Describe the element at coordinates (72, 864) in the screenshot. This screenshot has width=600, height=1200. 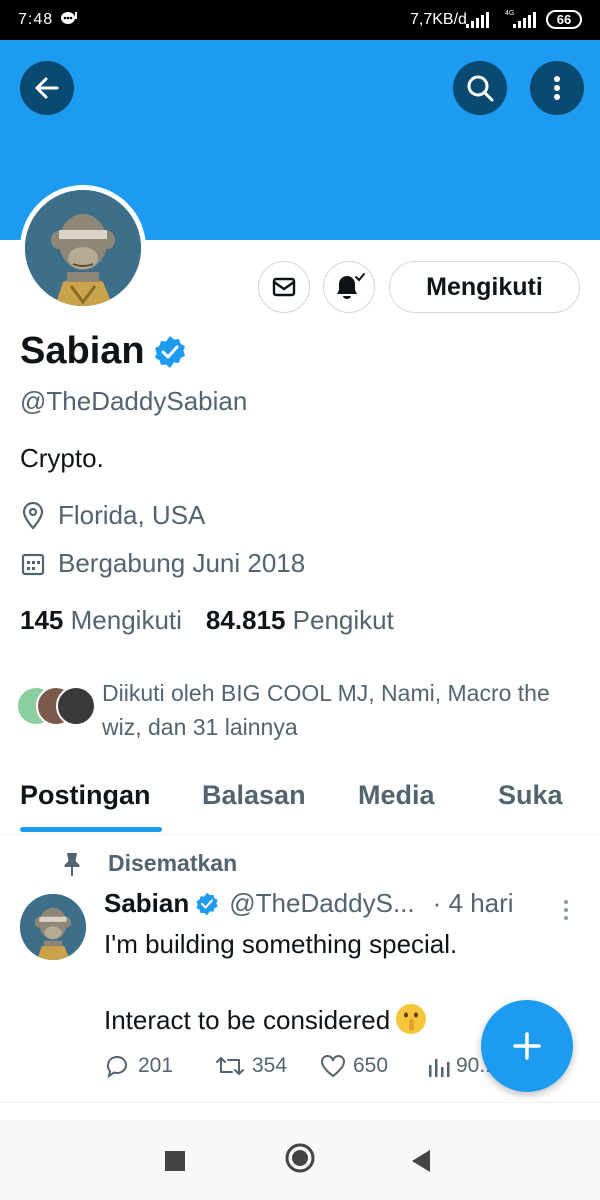
I see `pin-icon` at that location.